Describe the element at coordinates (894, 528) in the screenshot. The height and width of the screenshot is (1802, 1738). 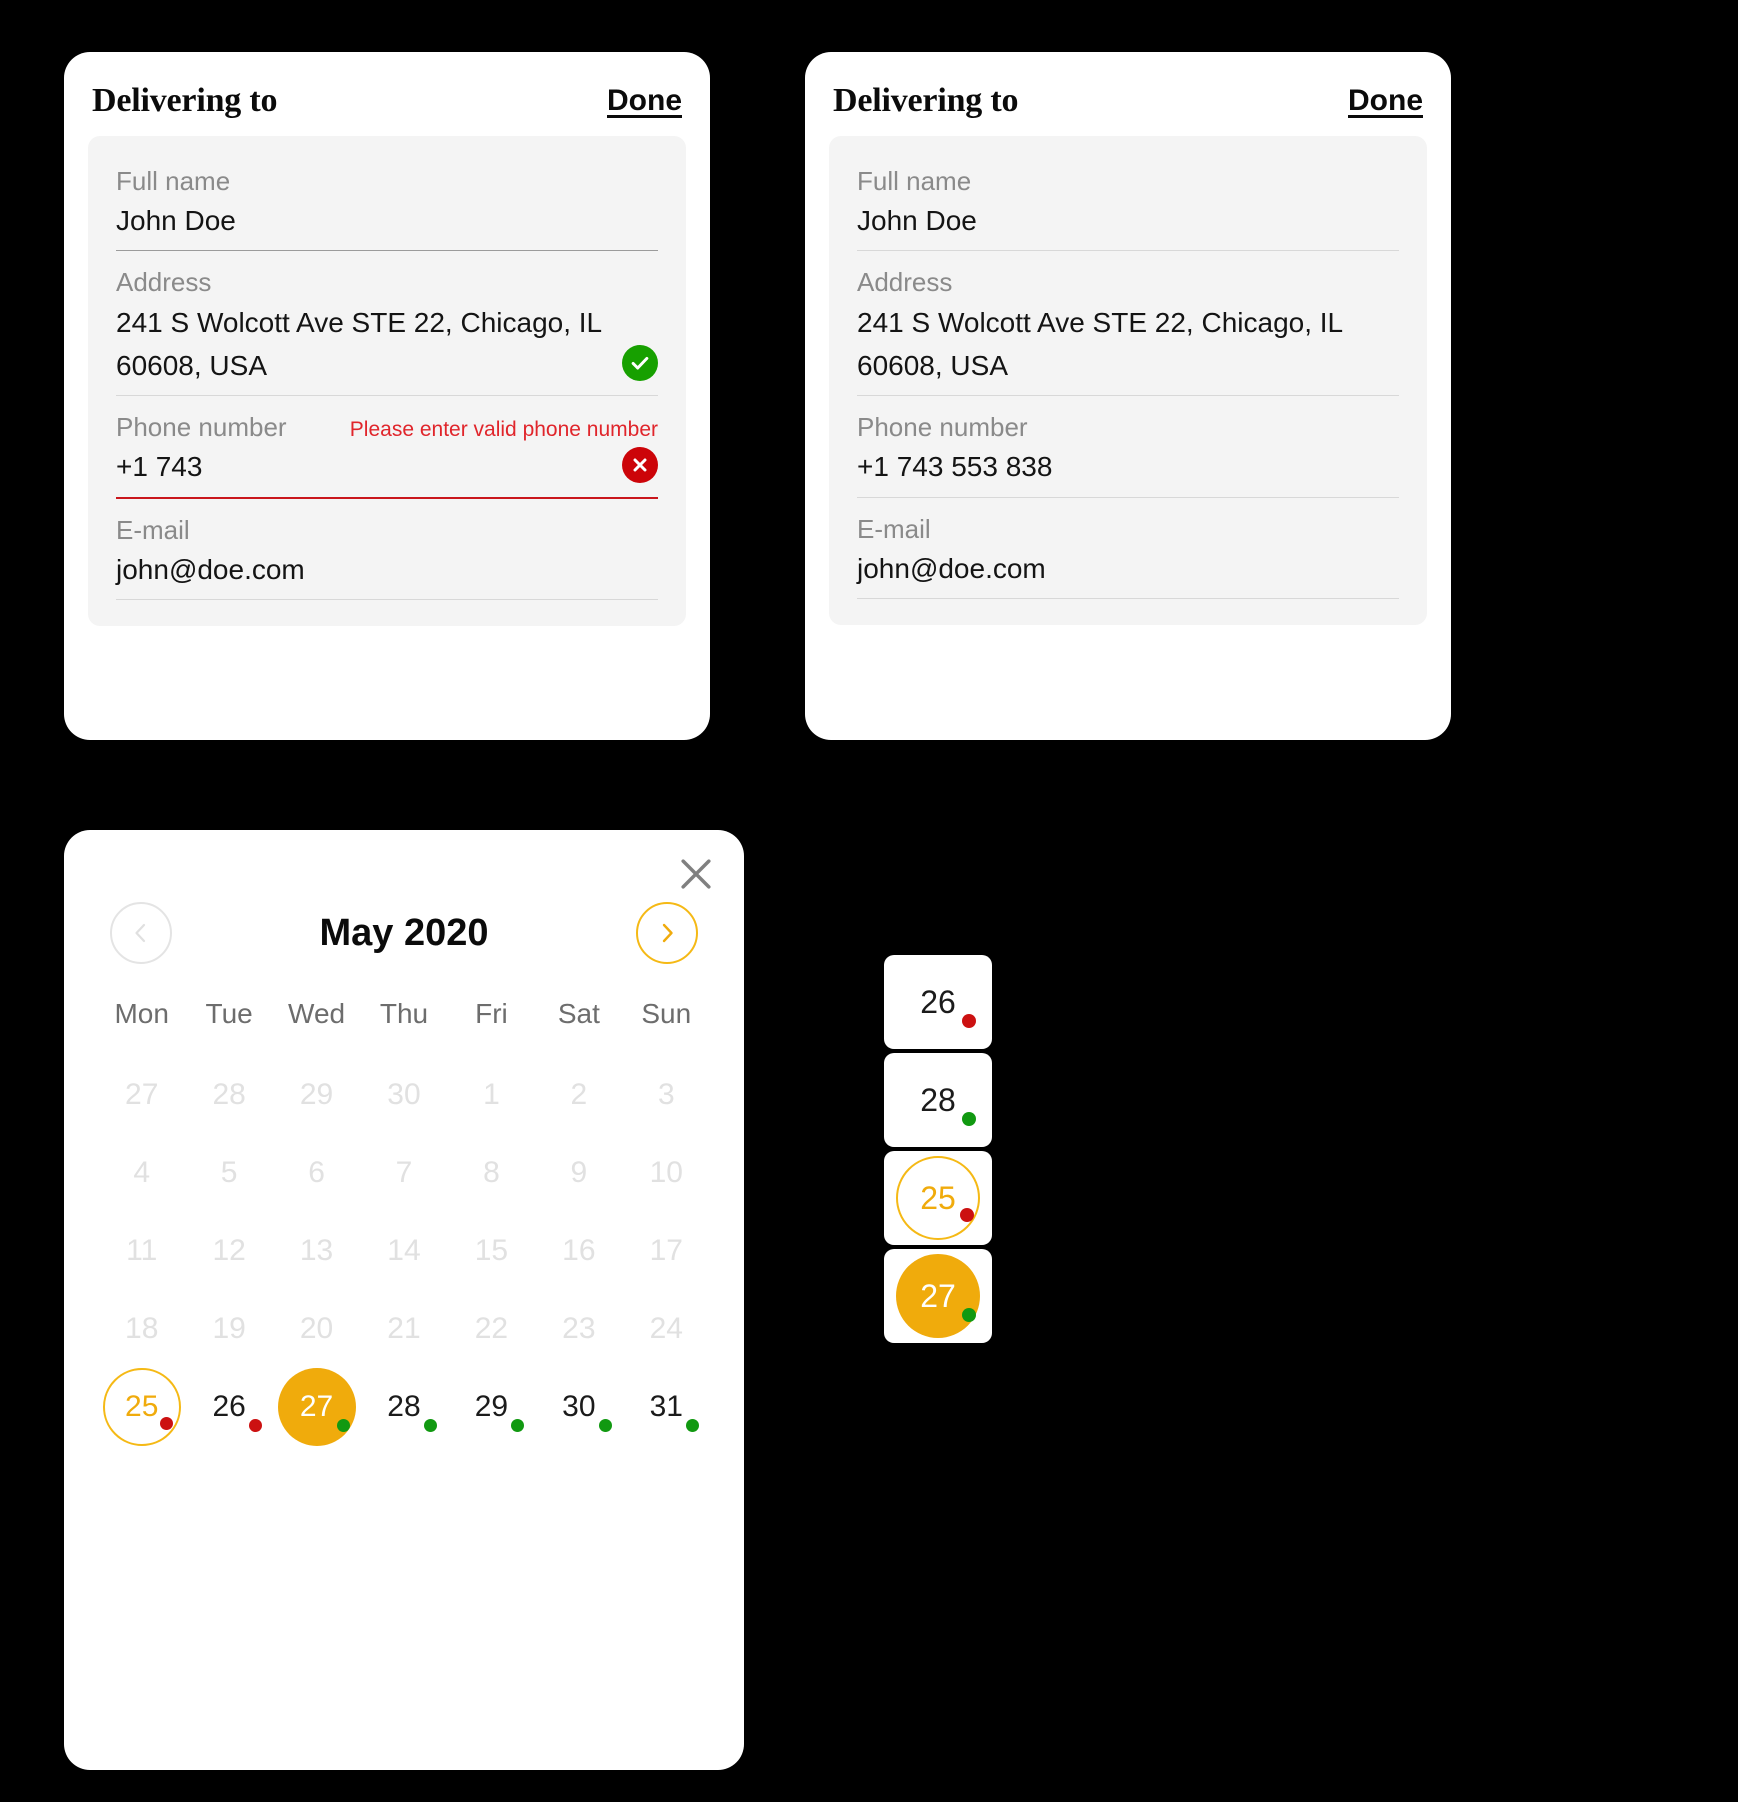
I see `email-label: E-mail` at that location.